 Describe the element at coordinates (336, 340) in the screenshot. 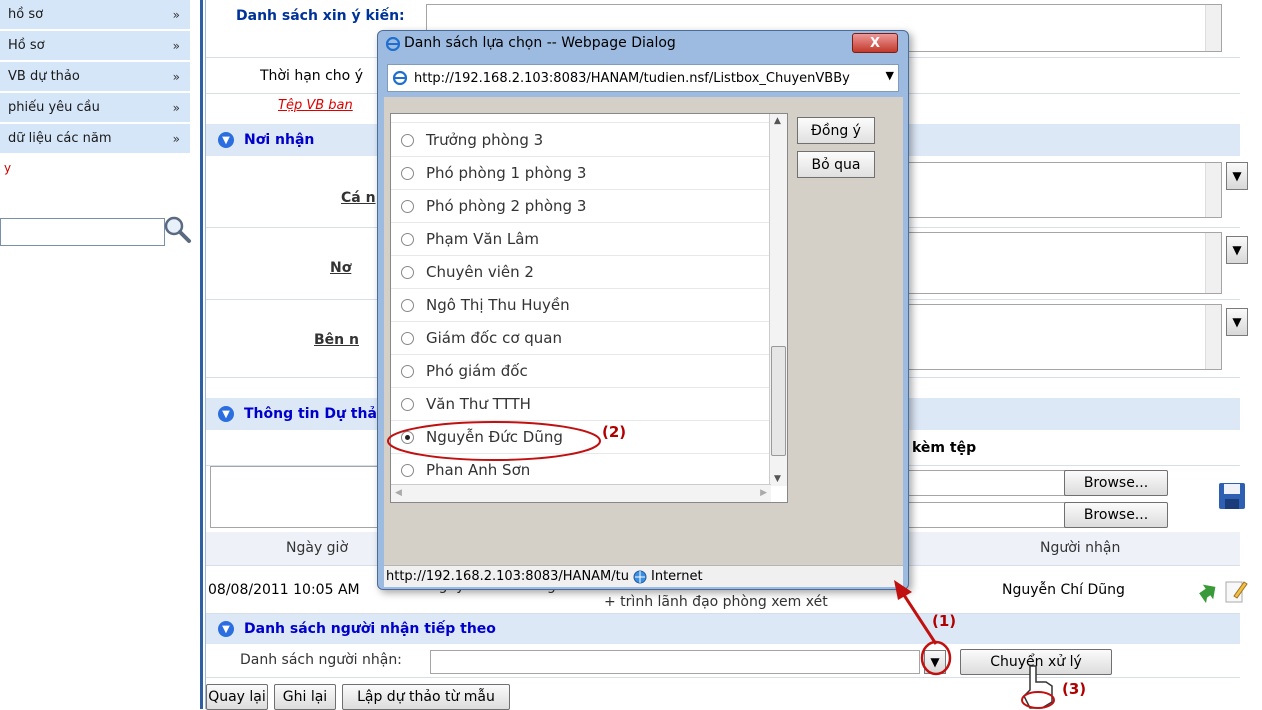

I see `ben-nhan-label: Bên n` at that location.